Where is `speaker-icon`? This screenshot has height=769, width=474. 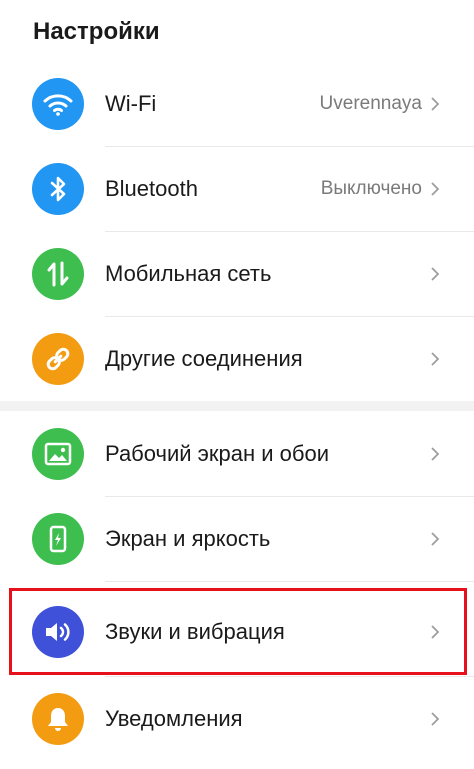
speaker-icon is located at coordinates (58, 632).